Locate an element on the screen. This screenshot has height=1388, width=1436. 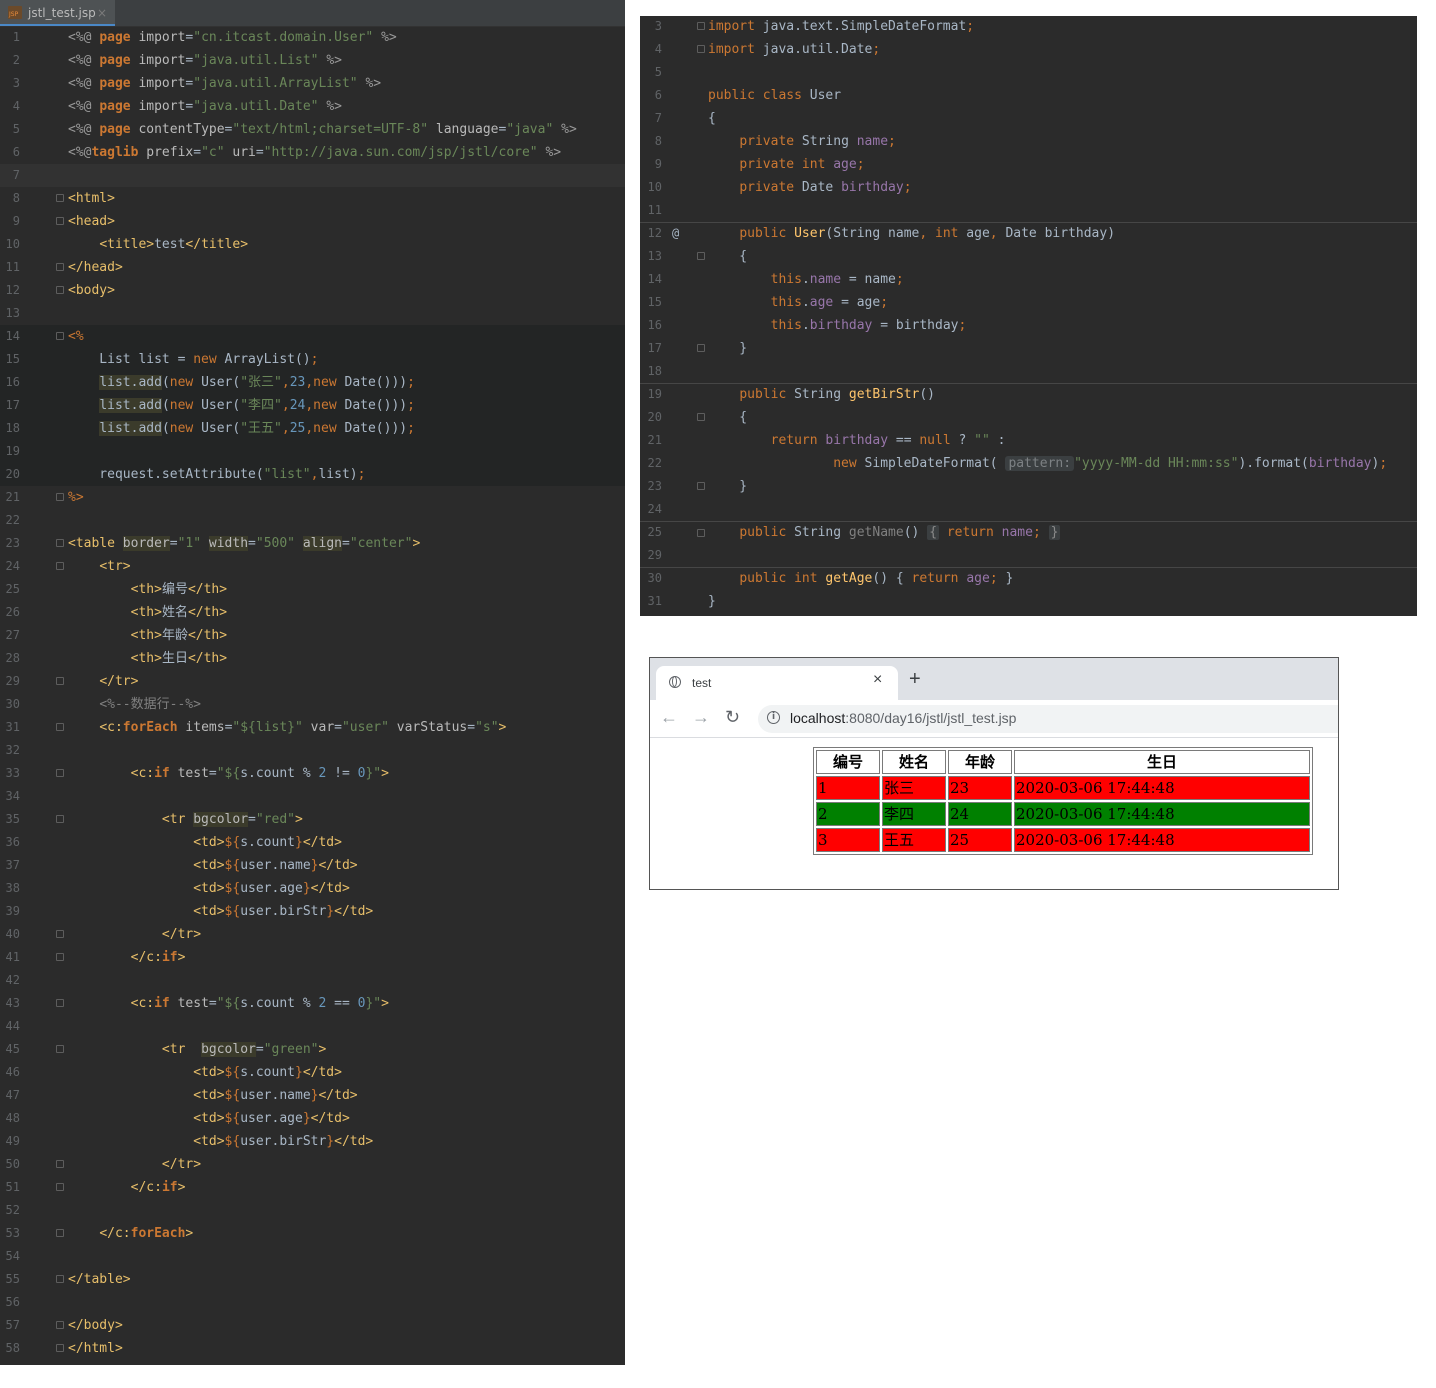
reload-icon: ↻ is located at coordinates (732, 717).